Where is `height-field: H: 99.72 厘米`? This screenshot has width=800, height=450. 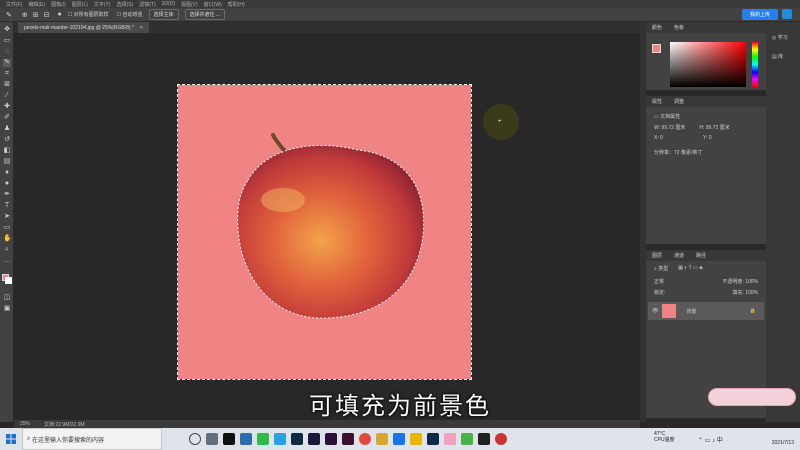
height-field: H: 99.72 厘米 is located at coordinates (714, 127).